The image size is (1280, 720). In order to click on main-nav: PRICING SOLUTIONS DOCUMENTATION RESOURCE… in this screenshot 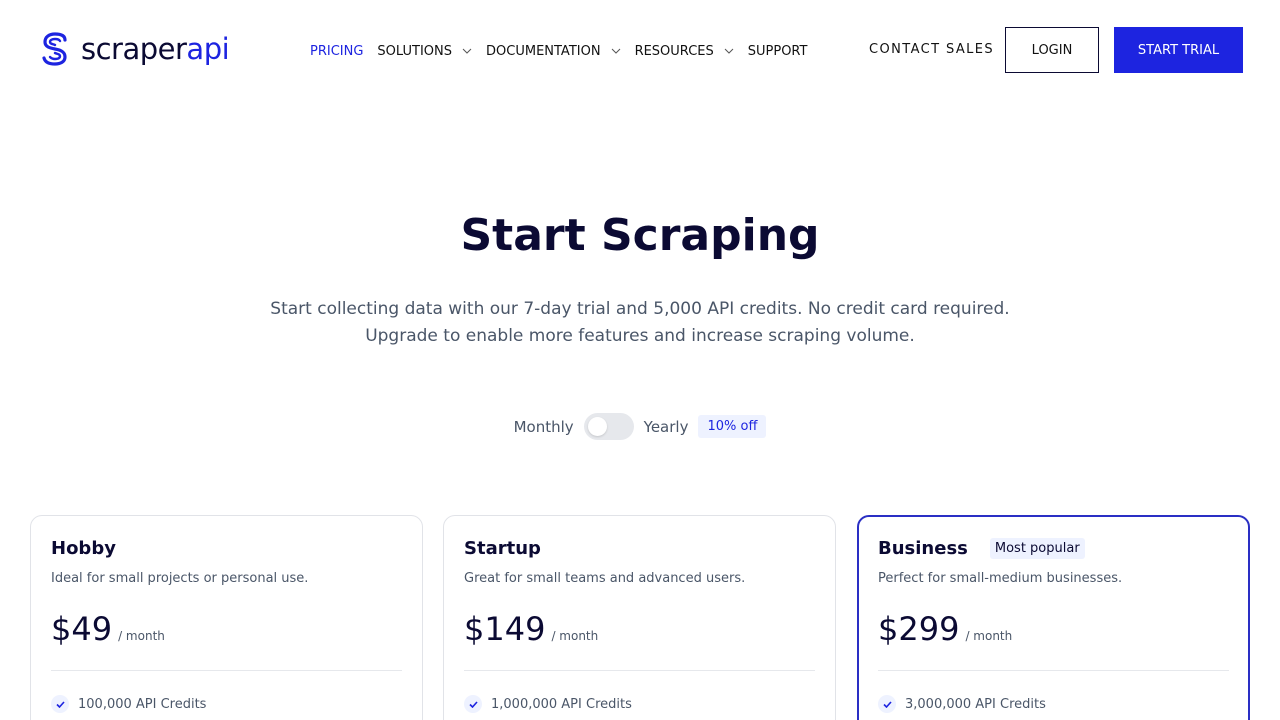, I will do `click(565, 51)`.